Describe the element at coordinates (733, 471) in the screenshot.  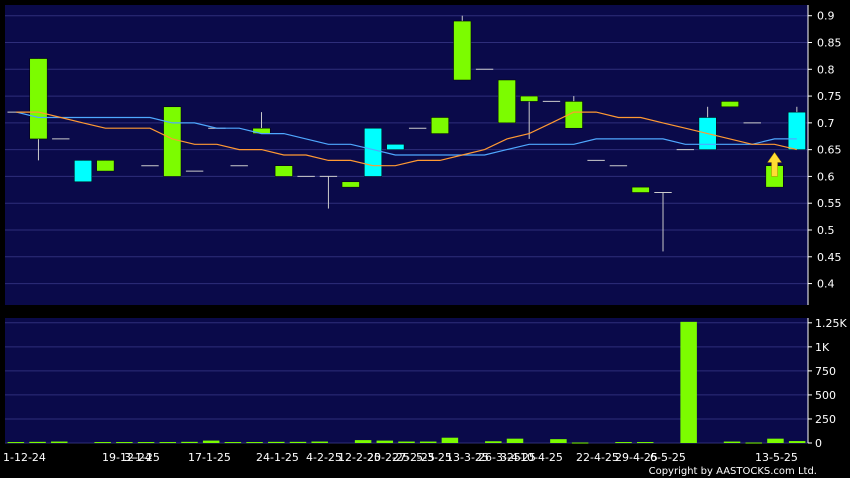
I see `copyright-text: Copyright by AASTOCKS.com Ltd.` at that location.